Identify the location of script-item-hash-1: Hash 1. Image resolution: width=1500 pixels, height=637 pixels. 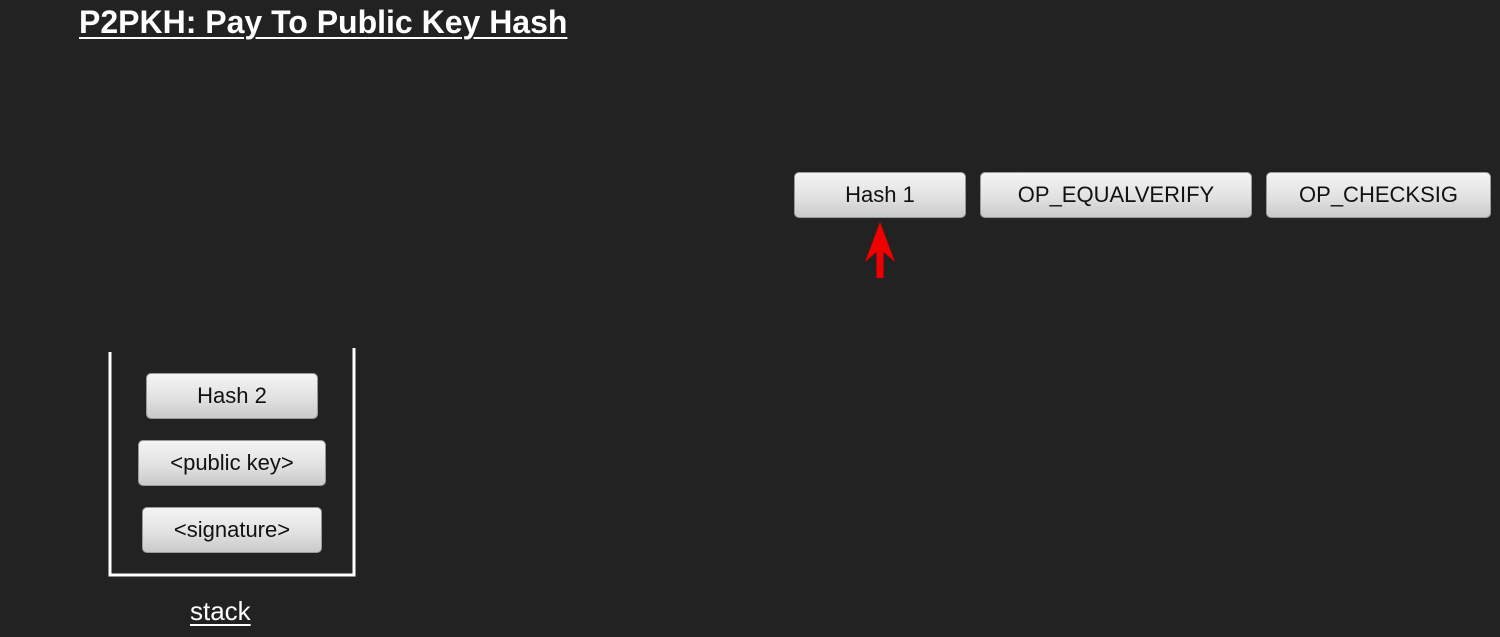
(880, 195).